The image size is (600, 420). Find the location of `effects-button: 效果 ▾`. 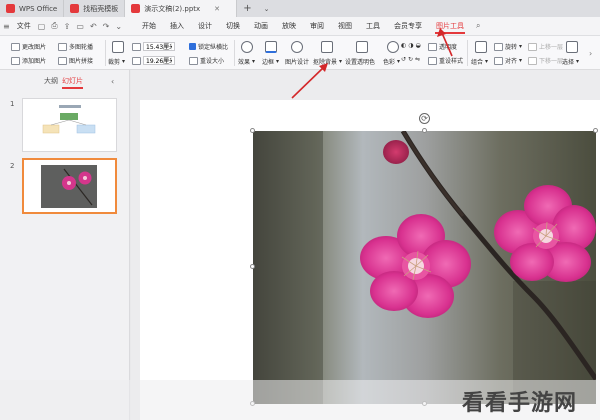

effects-button: 效果 ▾ is located at coordinates (246, 61).